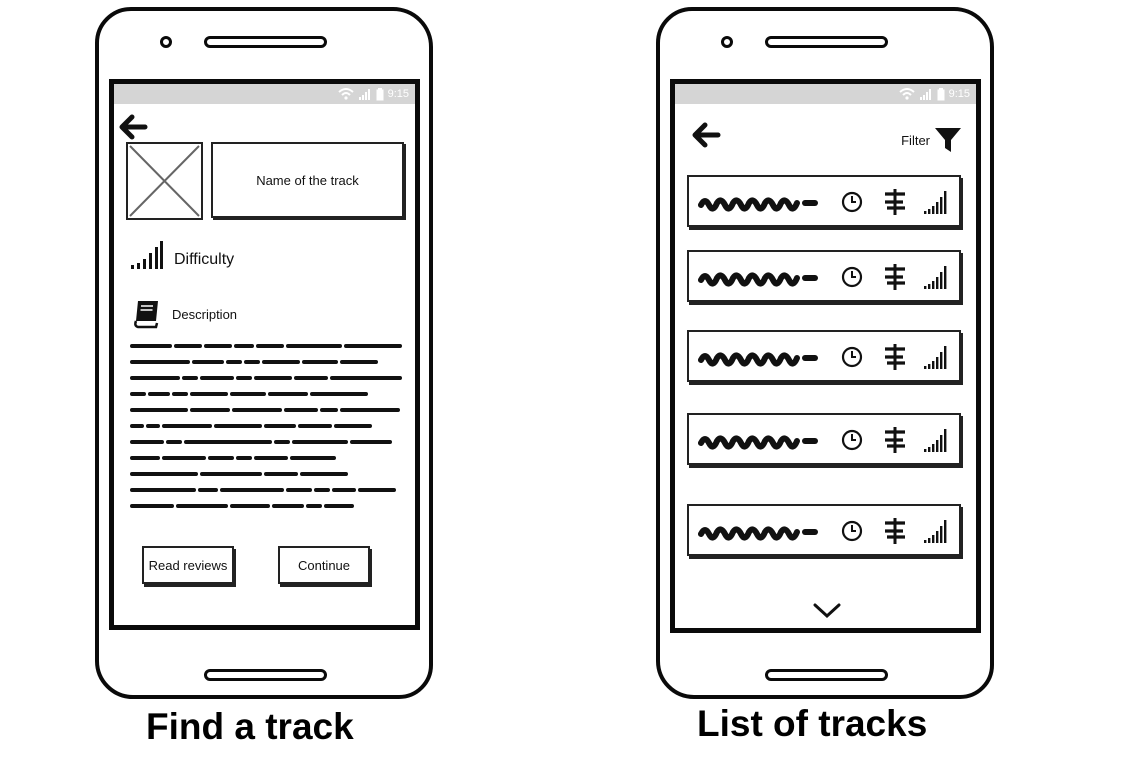 The image size is (1128, 773). What do you see at coordinates (948, 140) in the screenshot?
I see `funnel-icon` at bounding box center [948, 140].